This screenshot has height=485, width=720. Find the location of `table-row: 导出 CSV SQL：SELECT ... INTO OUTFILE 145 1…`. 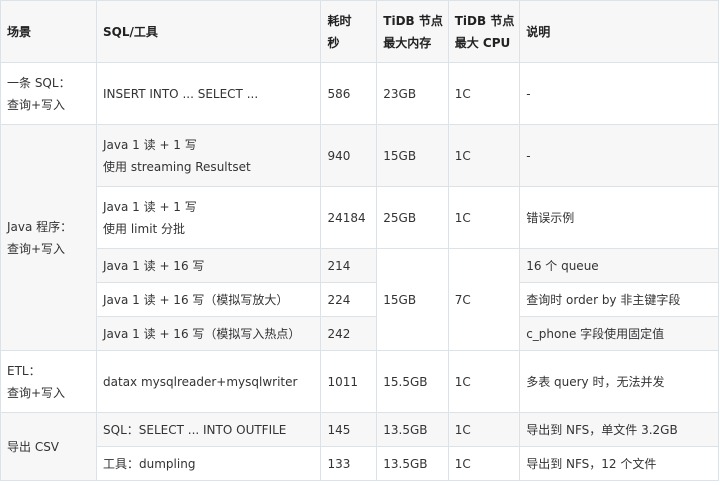

table-row: 导出 CSV SQL：SELECT ... INTO OUTFILE 145 1… is located at coordinates (359, 446).